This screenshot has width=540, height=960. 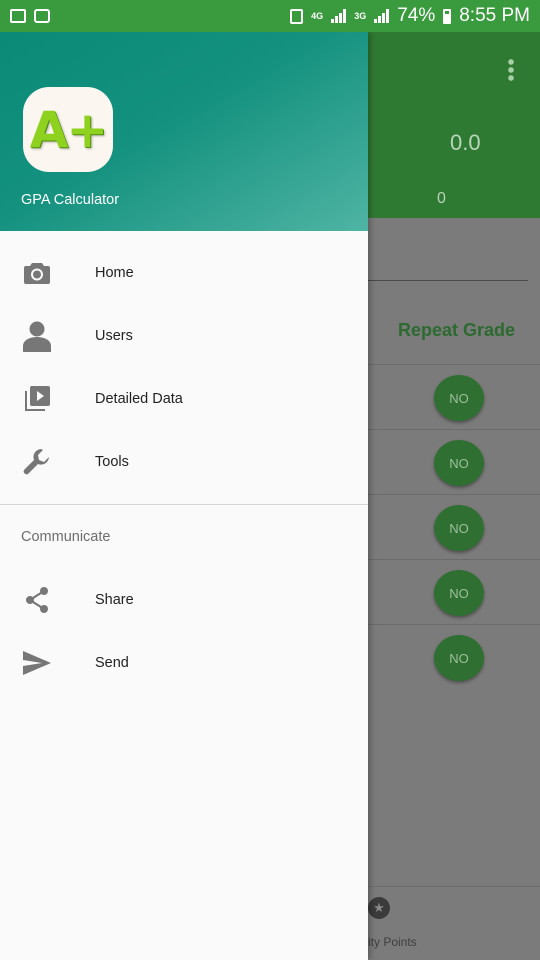 I want to click on status-right: 4G 3G 74% 8:55 PM, so click(x=410, y=16).